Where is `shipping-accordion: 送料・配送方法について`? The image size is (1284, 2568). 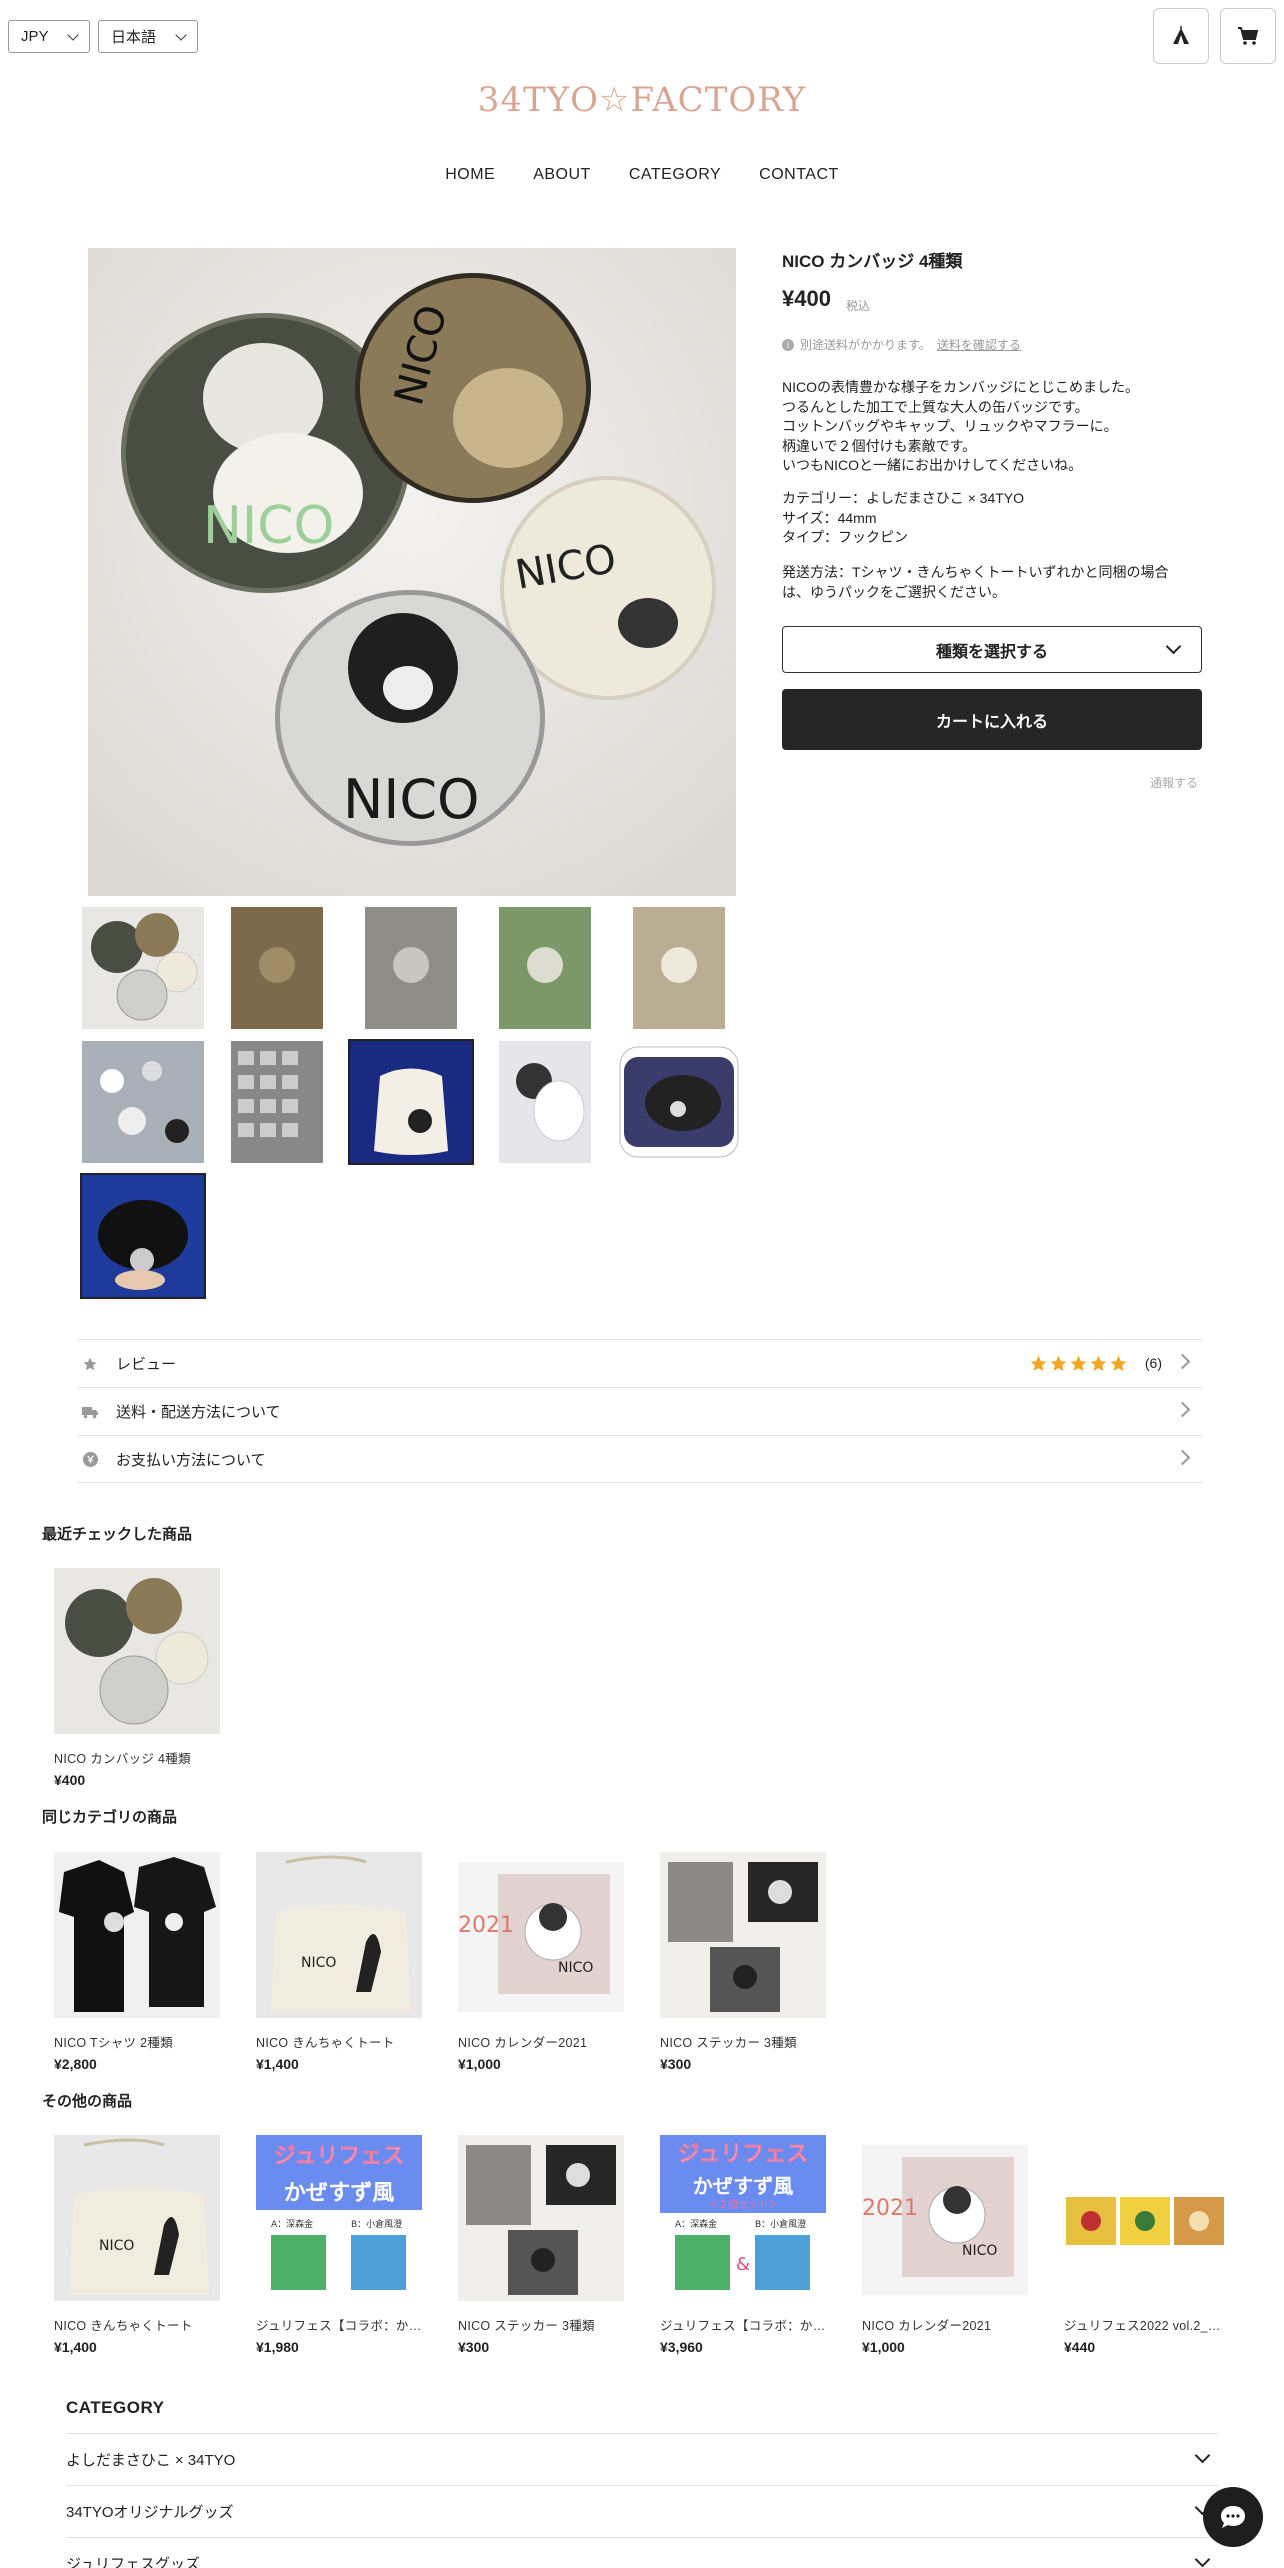 shipping-accordion: 送料・配送方法について is located at coordinates (640, 1411).